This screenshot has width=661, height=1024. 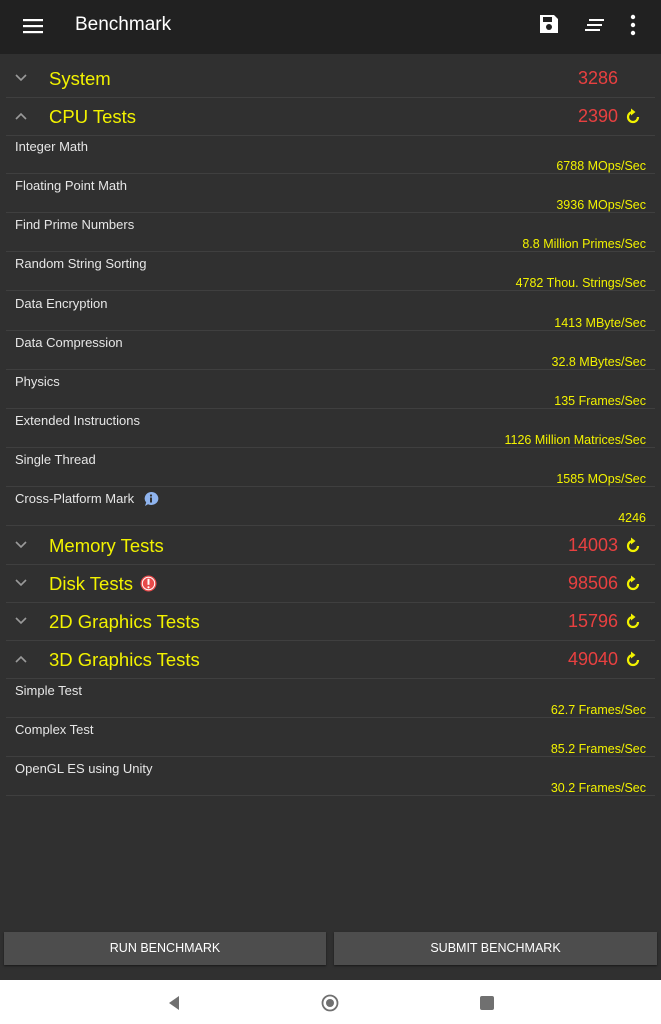 What do you see at coordinates (592, 583) in the screenshot?
I see `category-score: 98506` at bounding box center [592, 583].